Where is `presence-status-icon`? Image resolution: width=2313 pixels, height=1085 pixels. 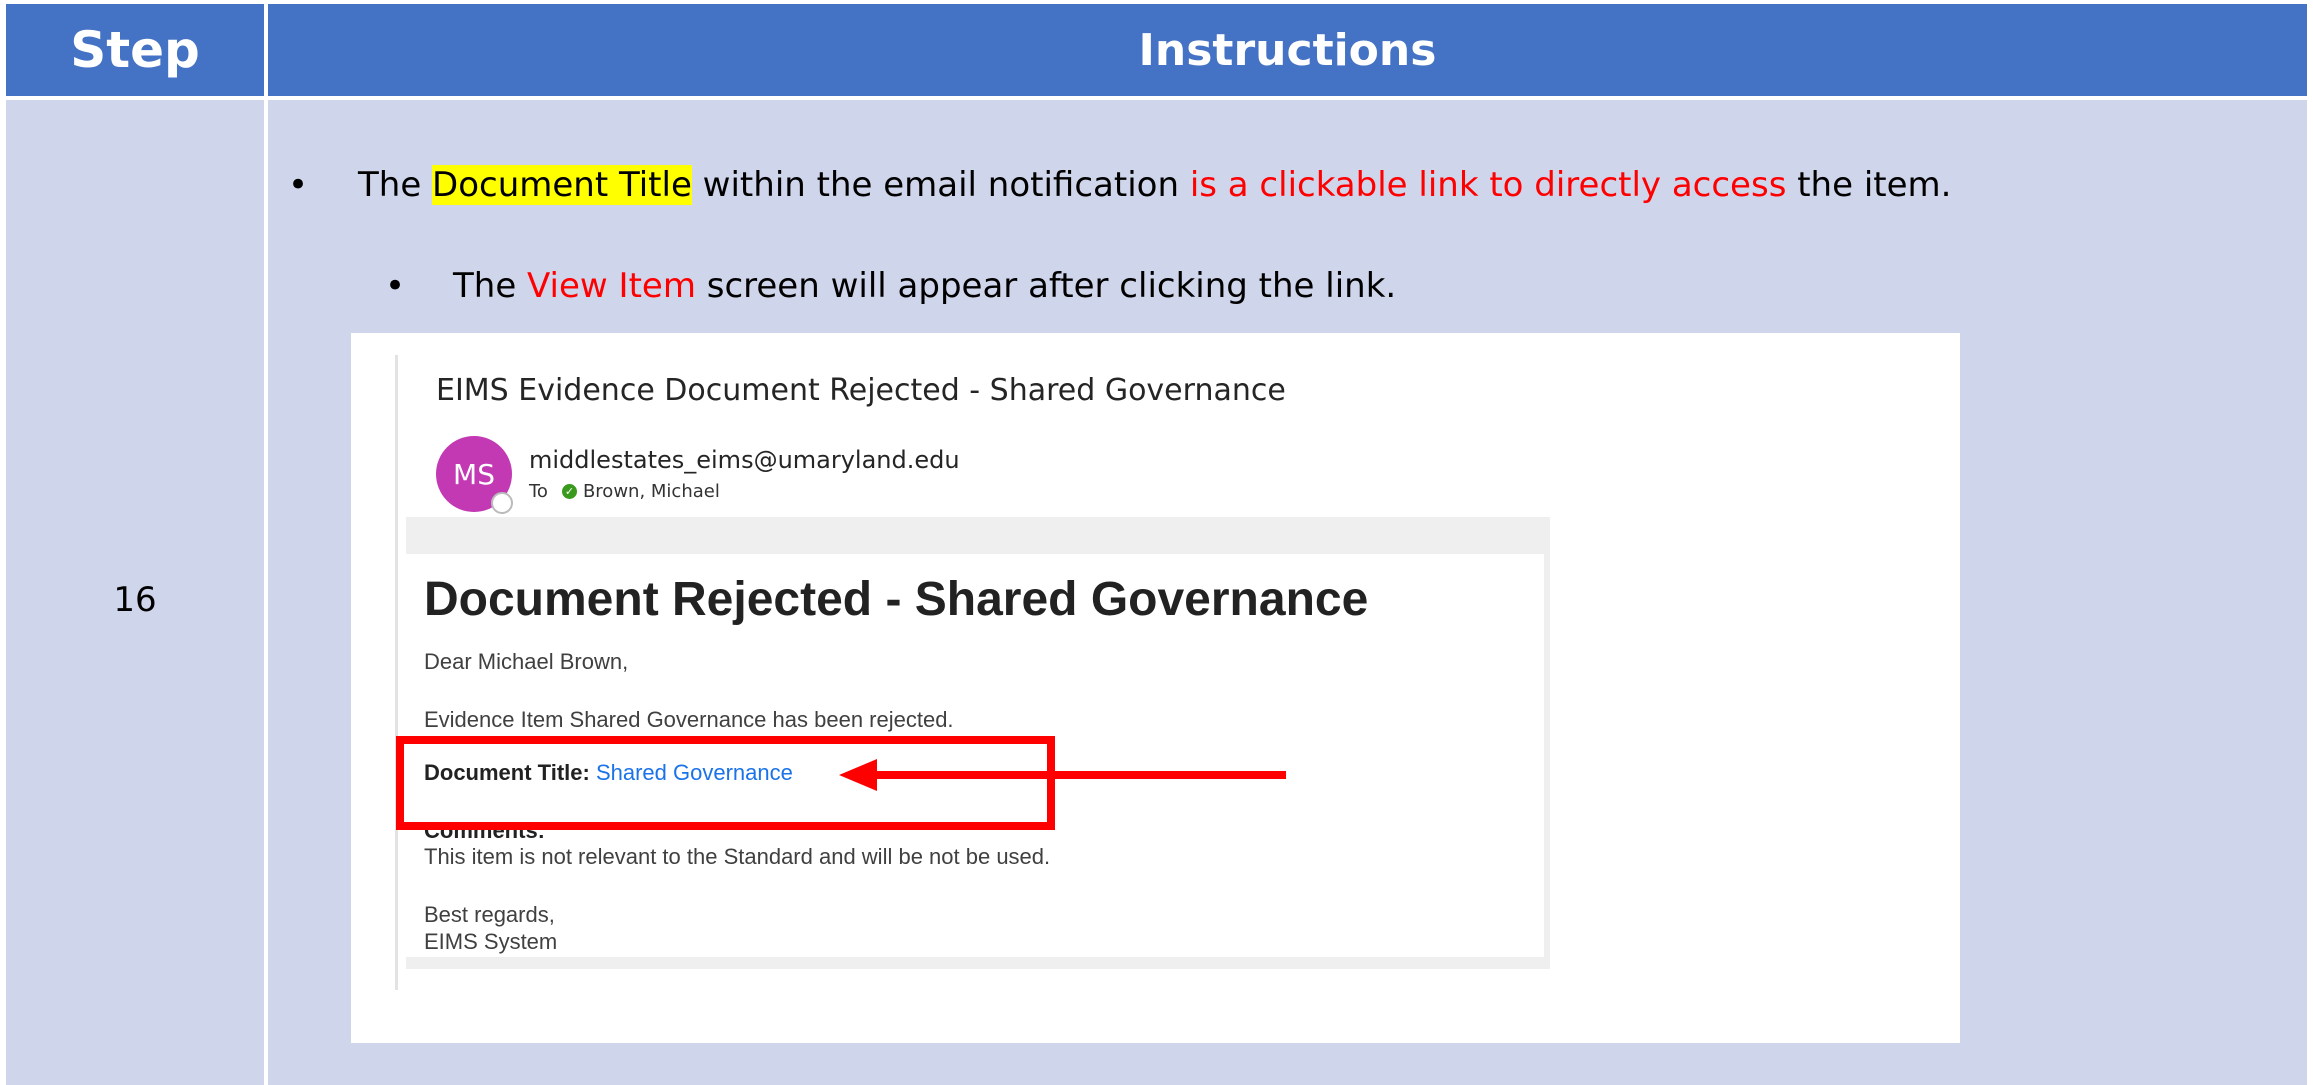 presence-status-icon is located at coordinates (502, 503).